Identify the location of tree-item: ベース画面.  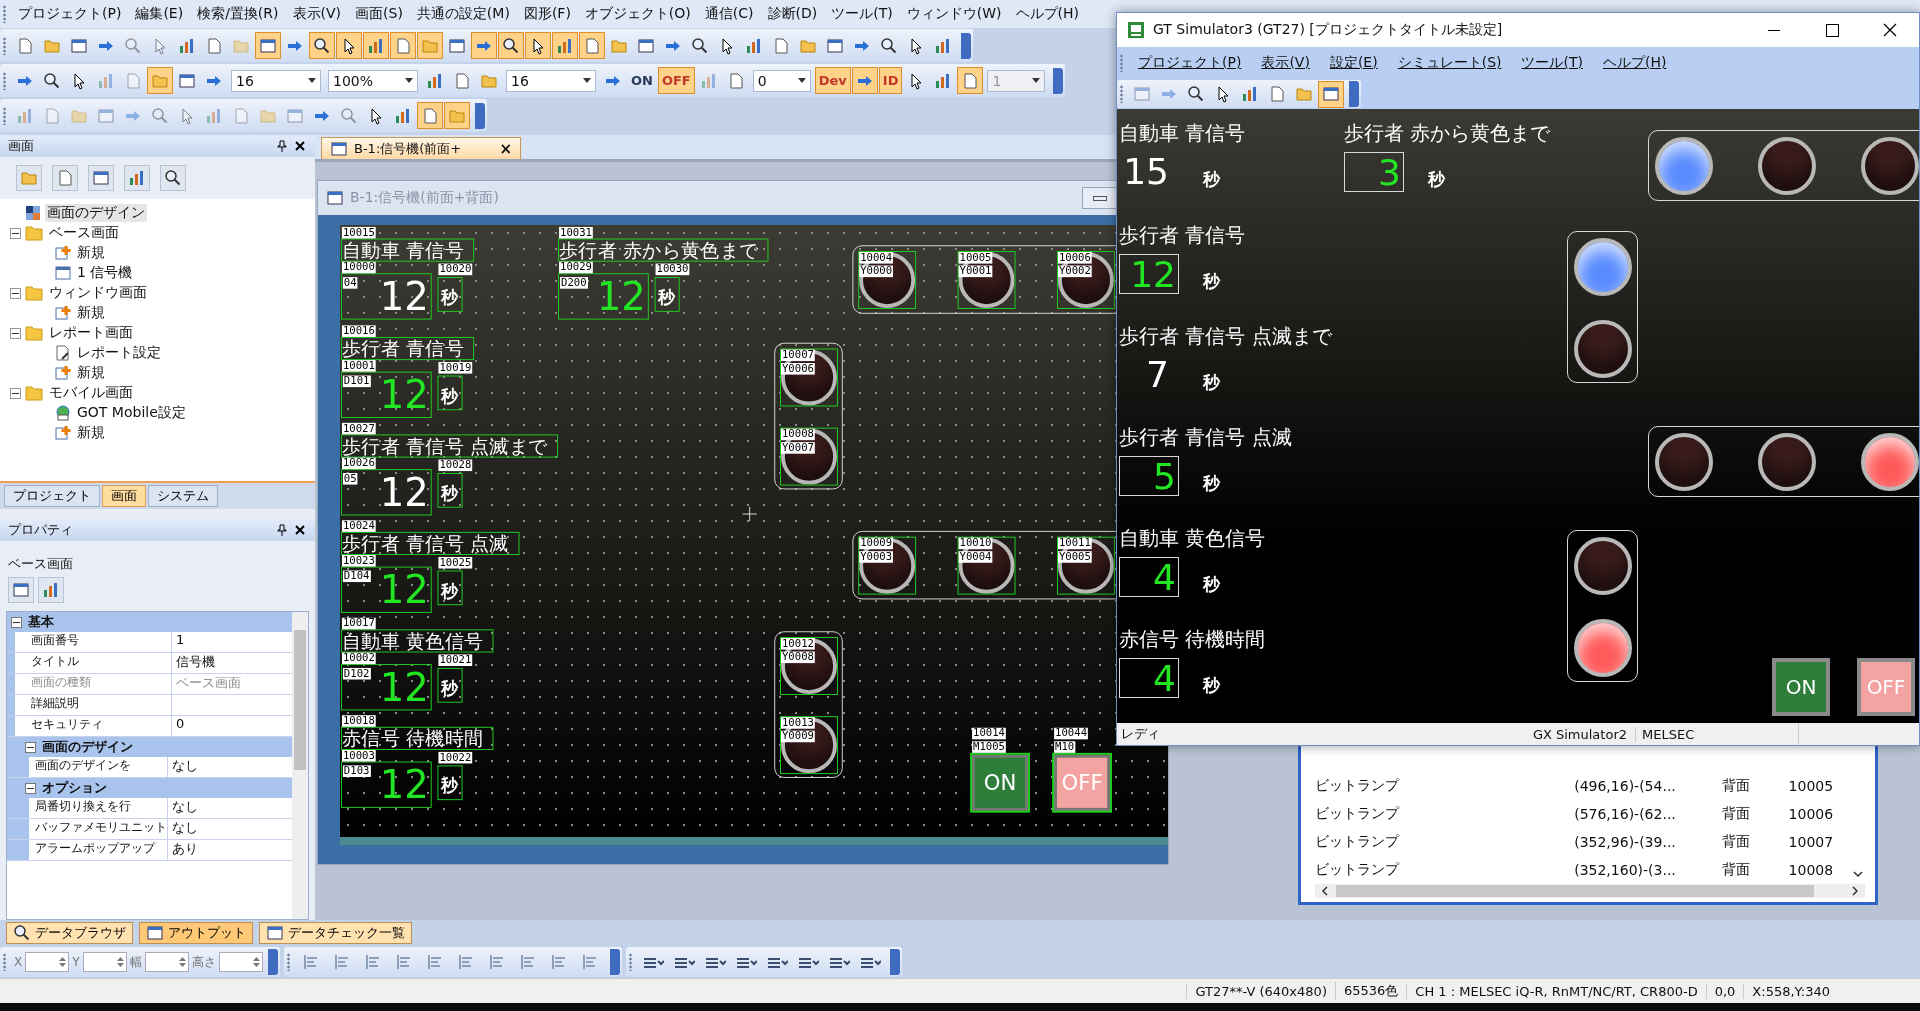
(84, 233).